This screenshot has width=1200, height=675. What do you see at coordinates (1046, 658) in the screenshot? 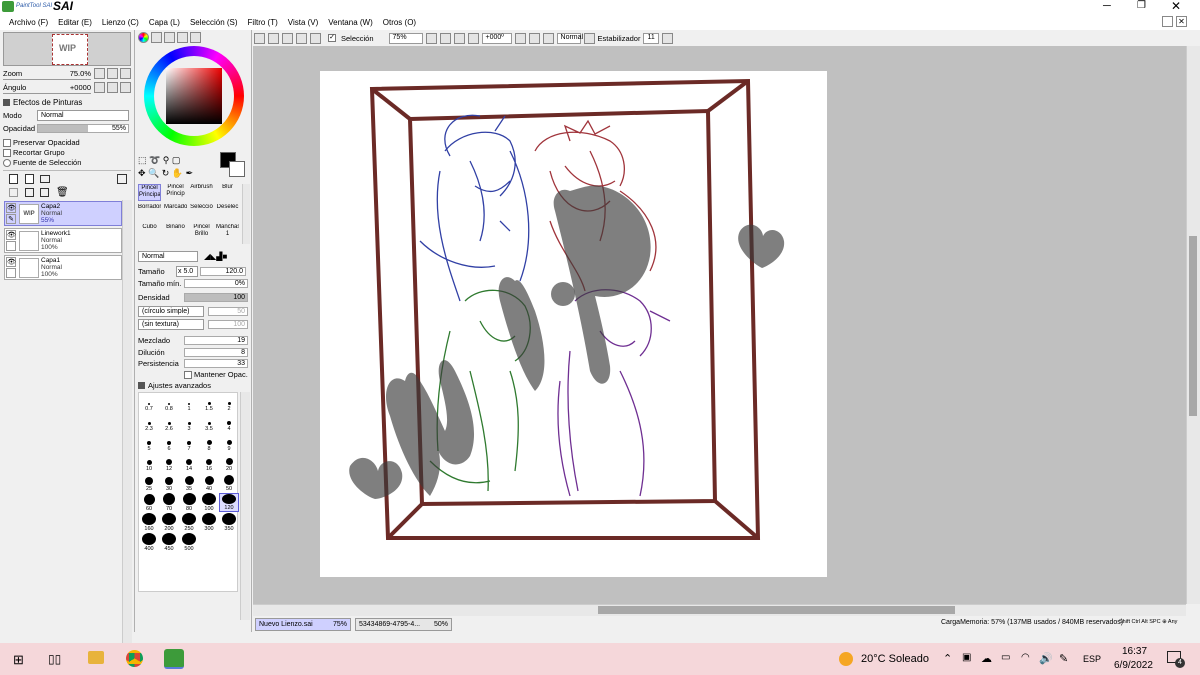
I see `volume-icon: 🔊` at bounding box center [1046, 658].